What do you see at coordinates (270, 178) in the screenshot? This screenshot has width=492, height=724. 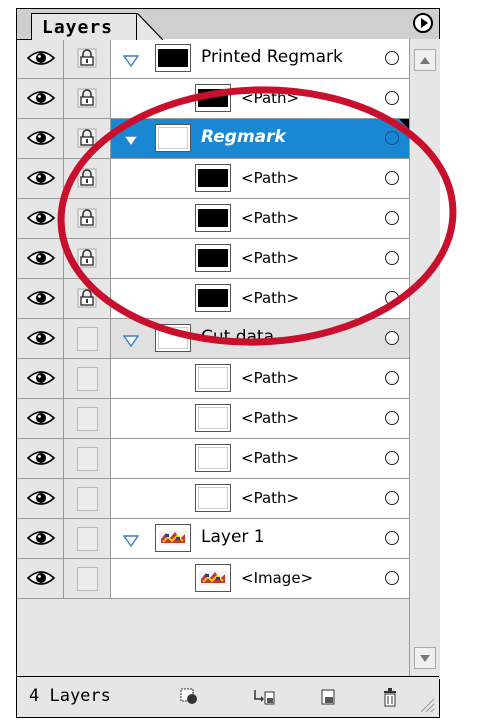 I see `layer-name: <Path>` at bounding box center [270, 178].